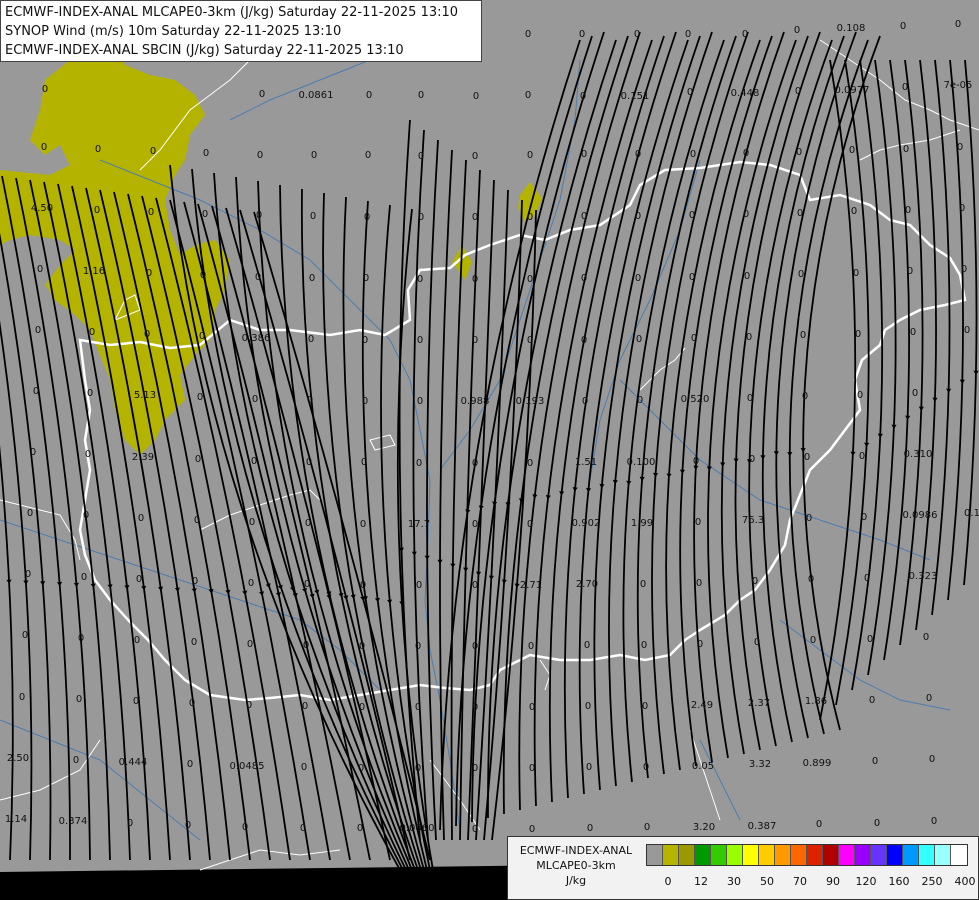 The width and height of the screenshot is (979, 900). What do you see at coordinates (833, 881) in the screenshot?
I see `legend-tick: 90` at bounding box center [833, 881].